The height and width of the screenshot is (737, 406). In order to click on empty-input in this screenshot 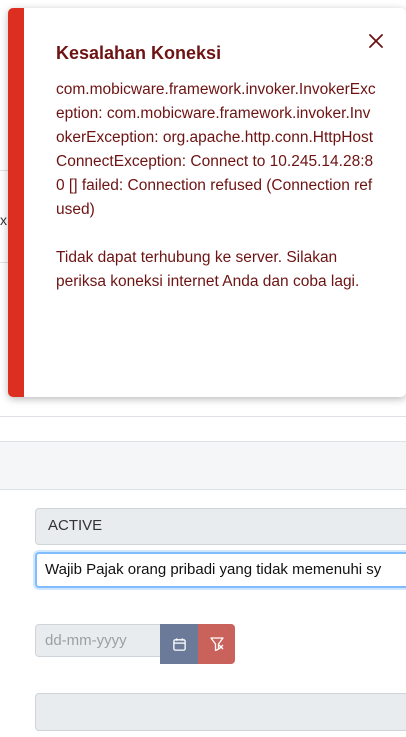, I will do `click(220, 712)`.